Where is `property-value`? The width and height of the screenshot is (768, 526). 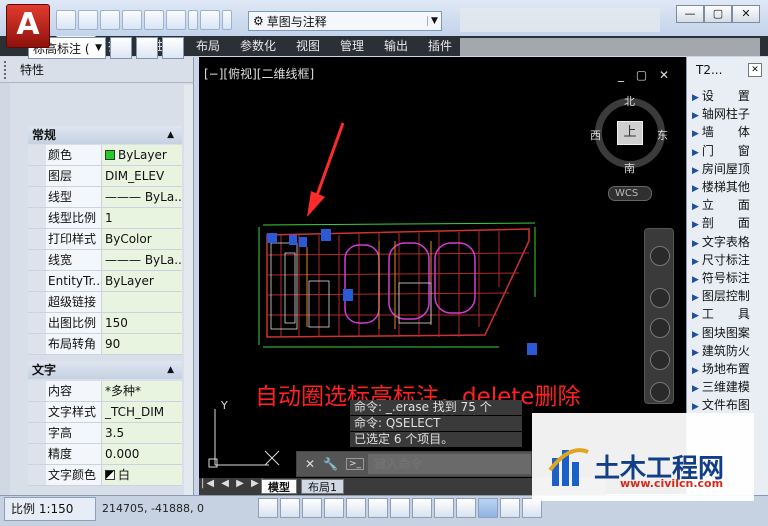 property-value is located at coordinates (142, 302).